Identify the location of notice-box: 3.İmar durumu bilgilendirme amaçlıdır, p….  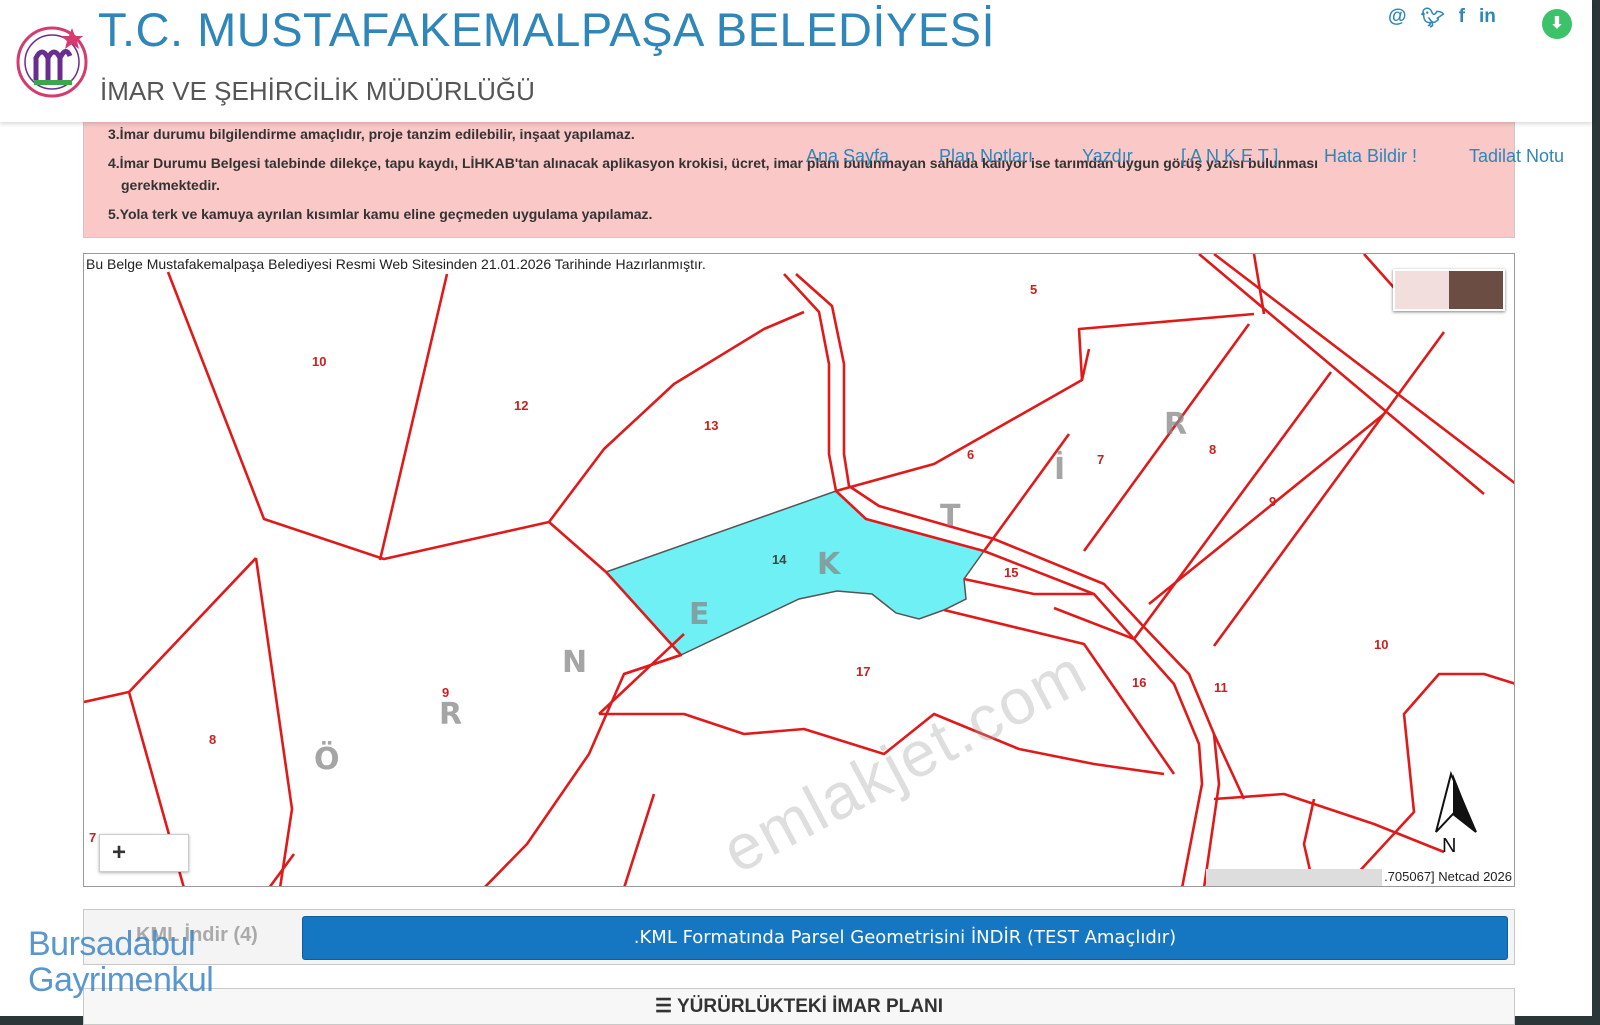
(799, 180).